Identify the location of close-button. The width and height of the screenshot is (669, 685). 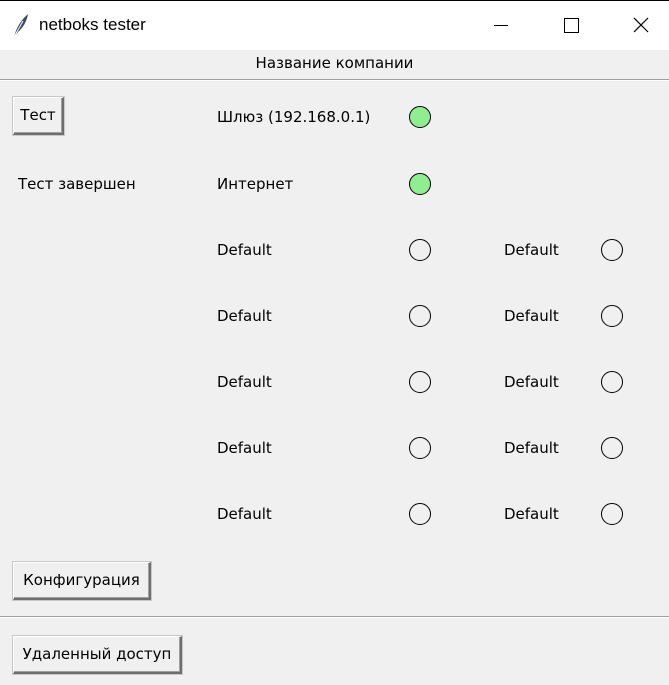
(637, 25).